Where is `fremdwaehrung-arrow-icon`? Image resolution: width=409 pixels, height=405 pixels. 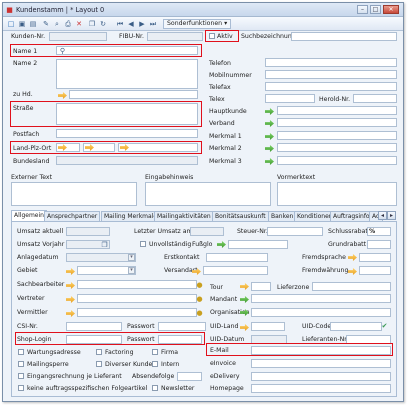 fremdwaehrung-arrow-icon is located at coordinates (352, 271).